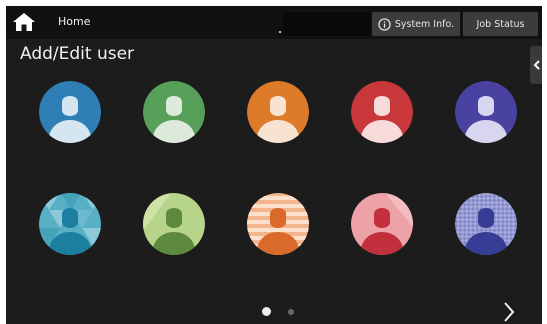 This screenshot has height=324, width=547. I want to click on chevron-left-icon, so click(536, 65).